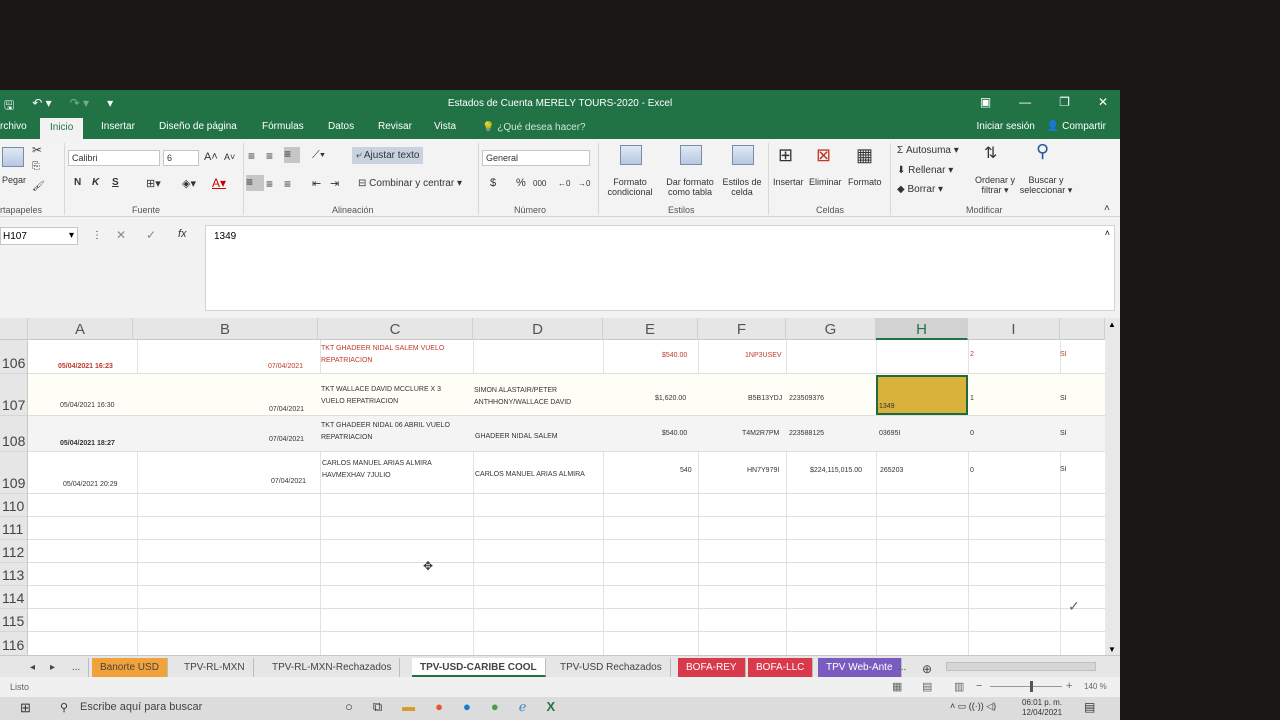 Image resolution: width=1280 pixels, height=720 pixels. What do you see at coordinates (891, 471) in the screenshot?
I see `cell-h109: 265203` at bounding box center [891, 471].